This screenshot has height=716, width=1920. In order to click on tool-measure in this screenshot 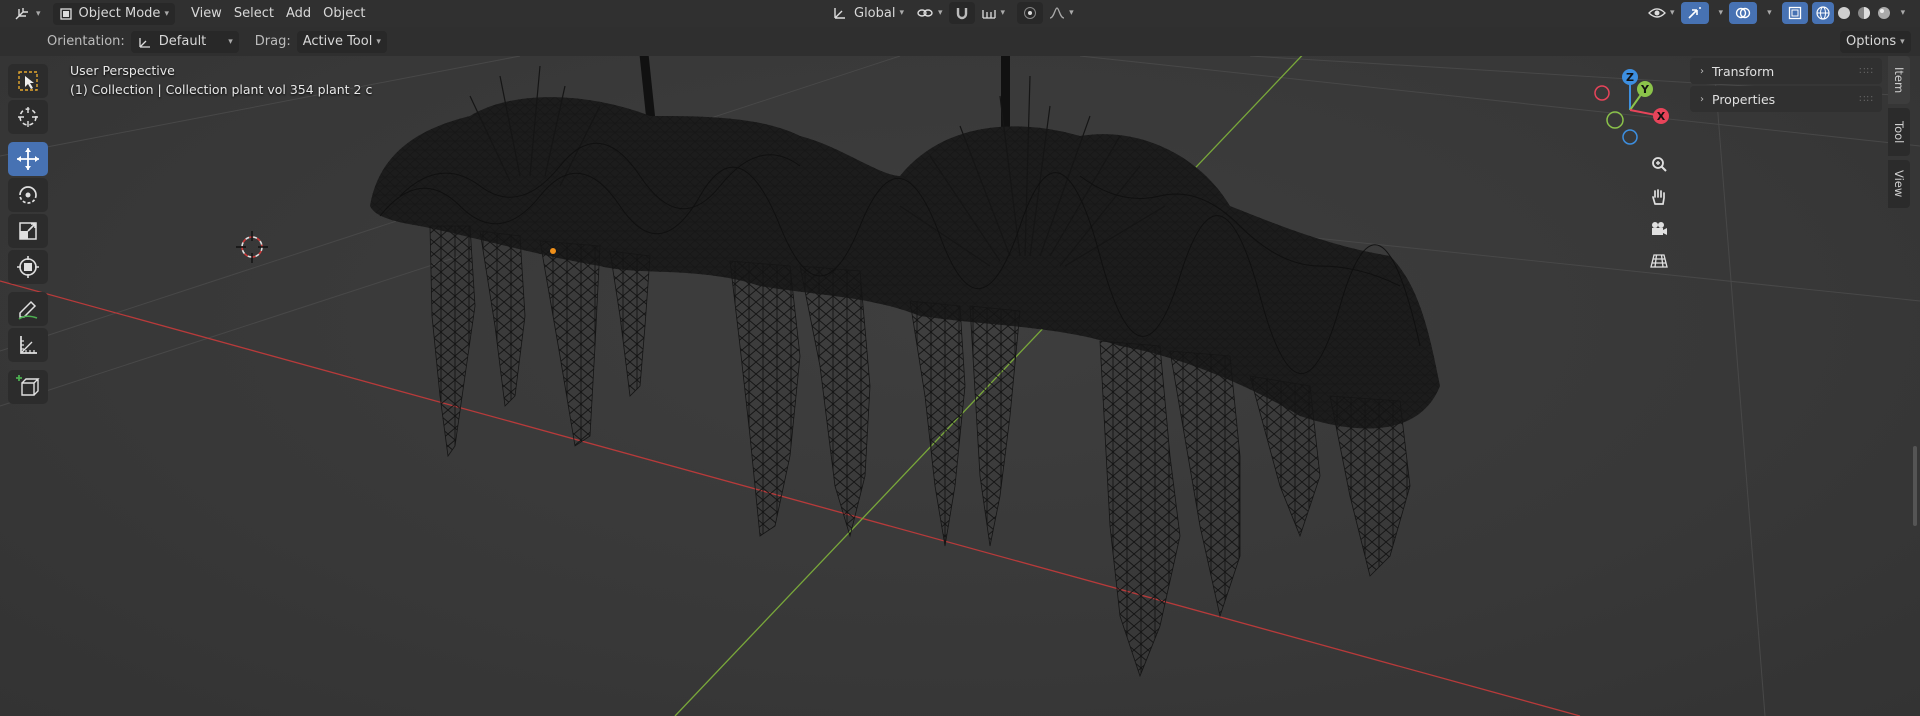, I will do `click(28, 345)`.